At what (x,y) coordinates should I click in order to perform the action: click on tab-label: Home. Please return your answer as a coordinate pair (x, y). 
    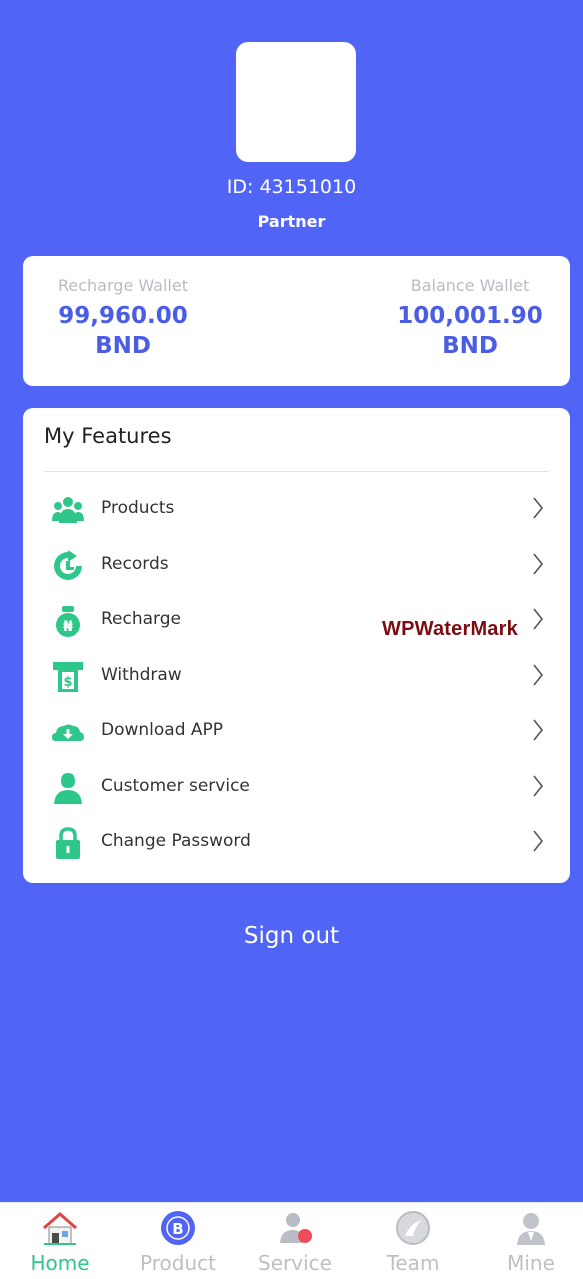
    Looking at the image, I should click on (60, 1263).